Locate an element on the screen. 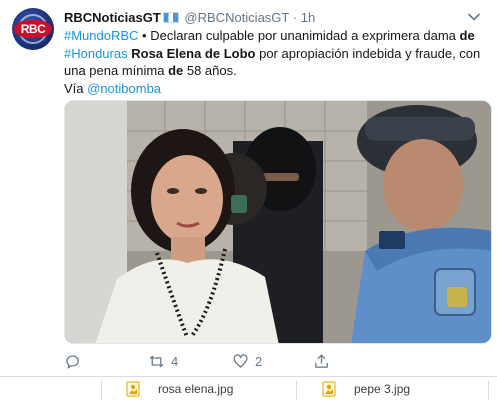 This screenshot has height=400, width=497. tweet-text-part3: 58 años. is located at coordinates (210, 70).